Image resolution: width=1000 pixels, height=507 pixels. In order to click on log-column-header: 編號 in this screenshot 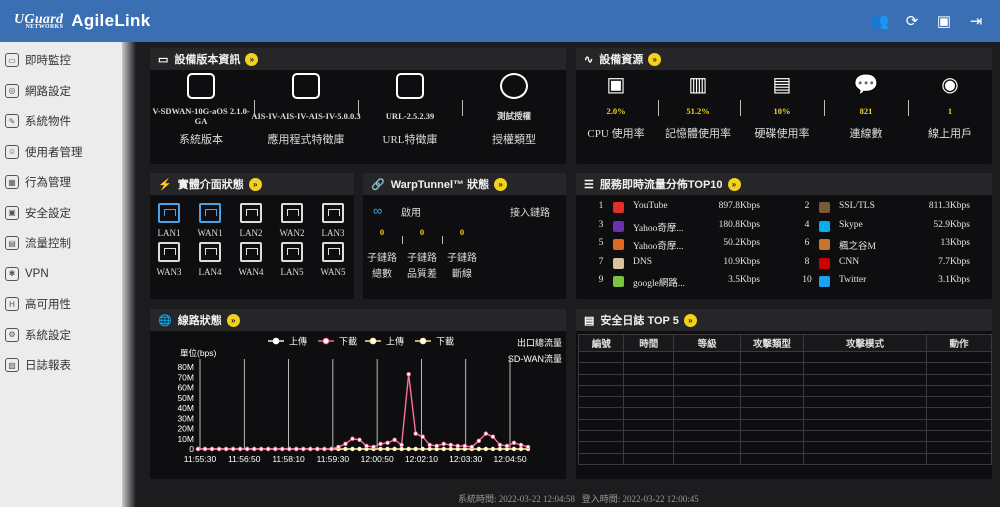, I will do `click(601, 343)`.